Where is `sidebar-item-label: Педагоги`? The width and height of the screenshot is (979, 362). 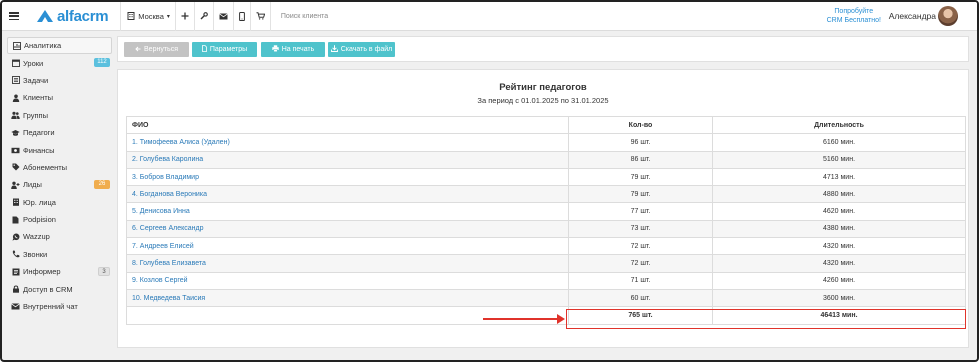
sidebar-item-label: Педагоги is located at coordinates (39, 133).